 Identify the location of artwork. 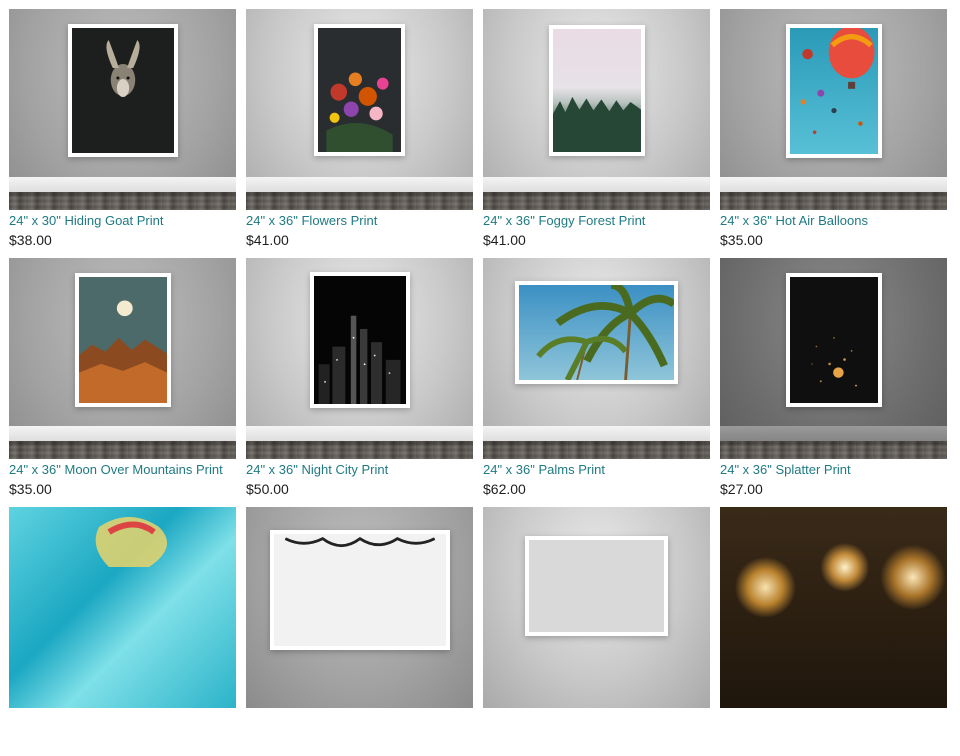
(596, 586).